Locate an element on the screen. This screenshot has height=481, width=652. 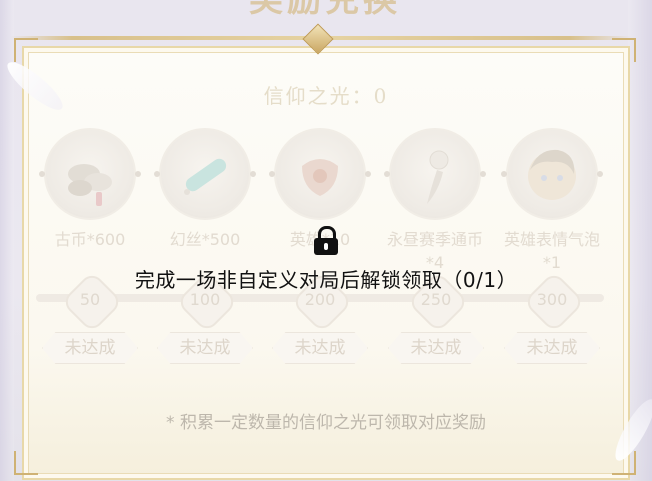
hero-mask-icon is located at coordinates (320, 177).